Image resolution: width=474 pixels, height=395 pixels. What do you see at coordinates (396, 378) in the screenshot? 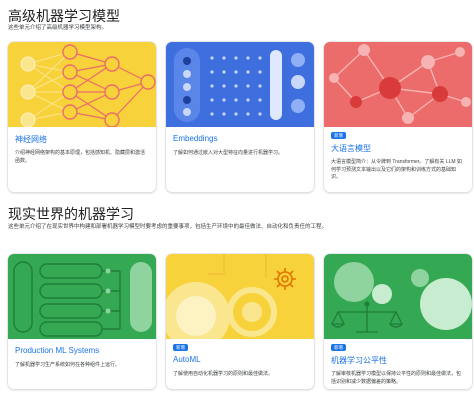
I see `card-description: 了解审核机器学习模型以保持公平性的原则和最佳做法，包括识别和减少数据偏差的策略。` at bounding box center [396, 378].